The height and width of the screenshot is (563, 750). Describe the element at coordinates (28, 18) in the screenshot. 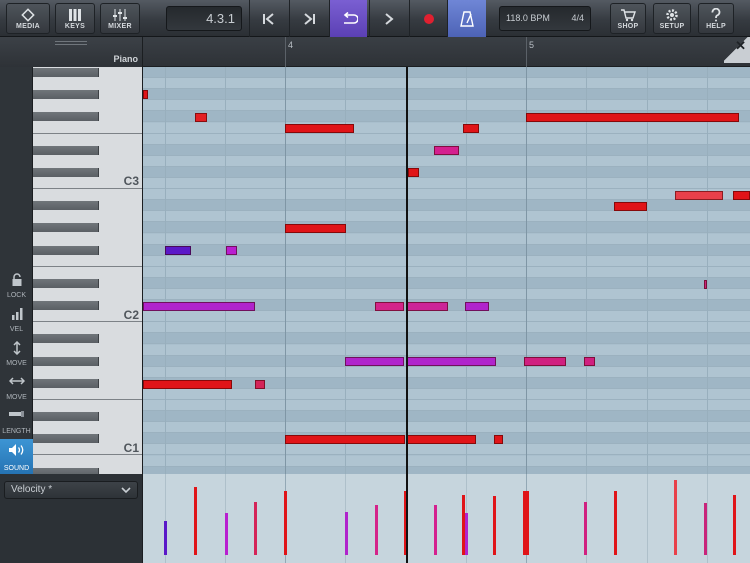

I see `media-button: MEDIA` at that location.